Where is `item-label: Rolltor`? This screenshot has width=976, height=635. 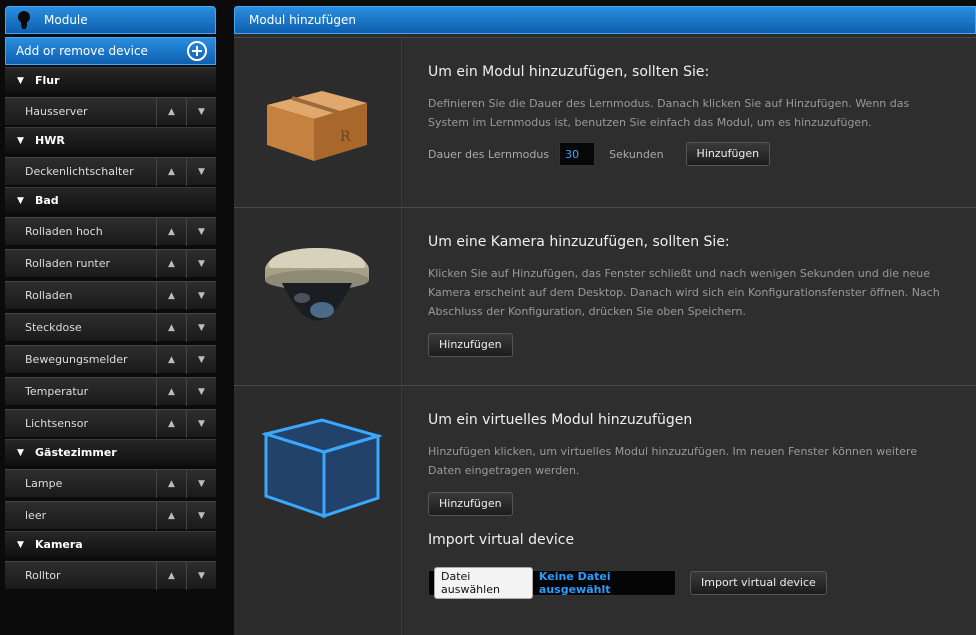
item-label: Rolltor is located at coordinates (43, 575).